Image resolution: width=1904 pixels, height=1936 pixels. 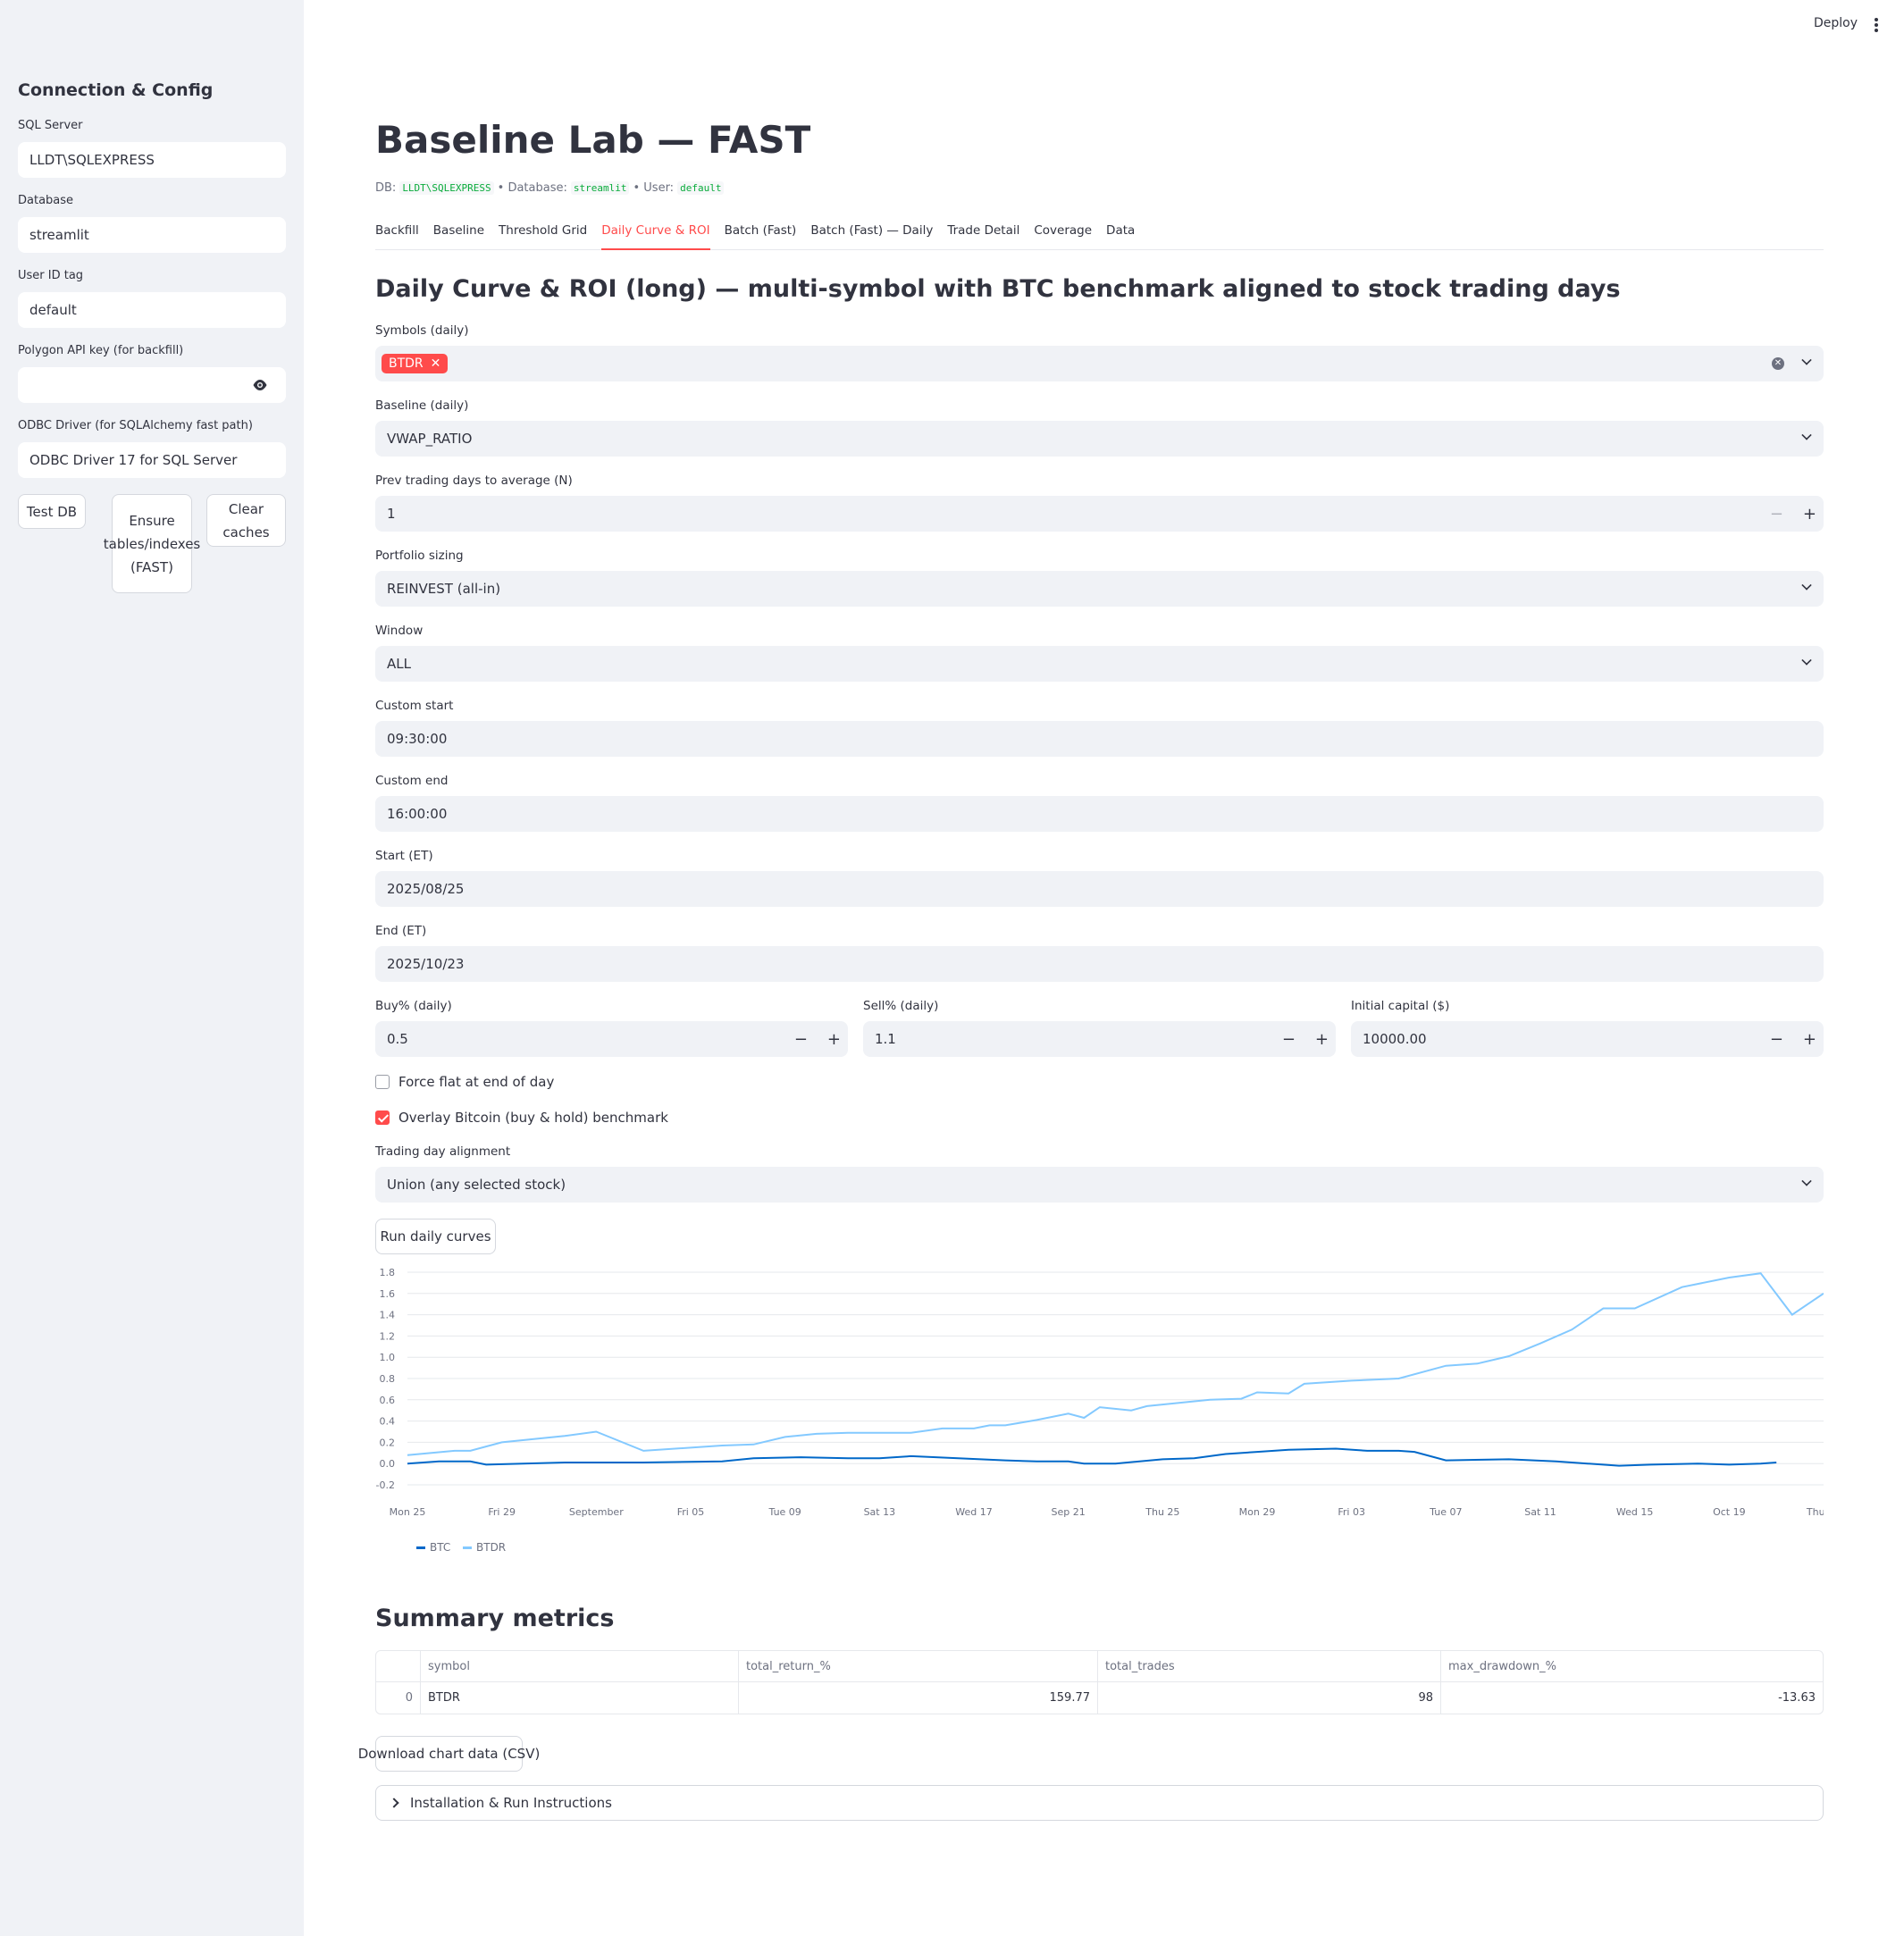 I want to click on y-tick-label: 0.6, so click(x=388, y=1400).